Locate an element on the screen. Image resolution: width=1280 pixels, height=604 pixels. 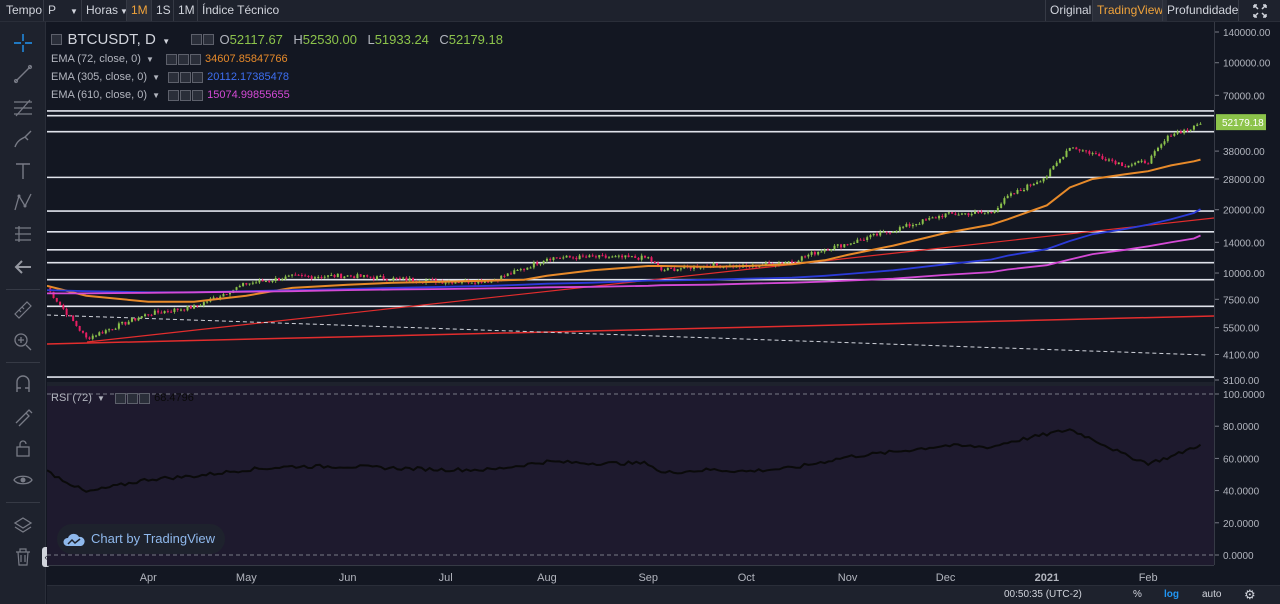
view-tradingview-button: TradingView is located at coordinates (1130, 10).